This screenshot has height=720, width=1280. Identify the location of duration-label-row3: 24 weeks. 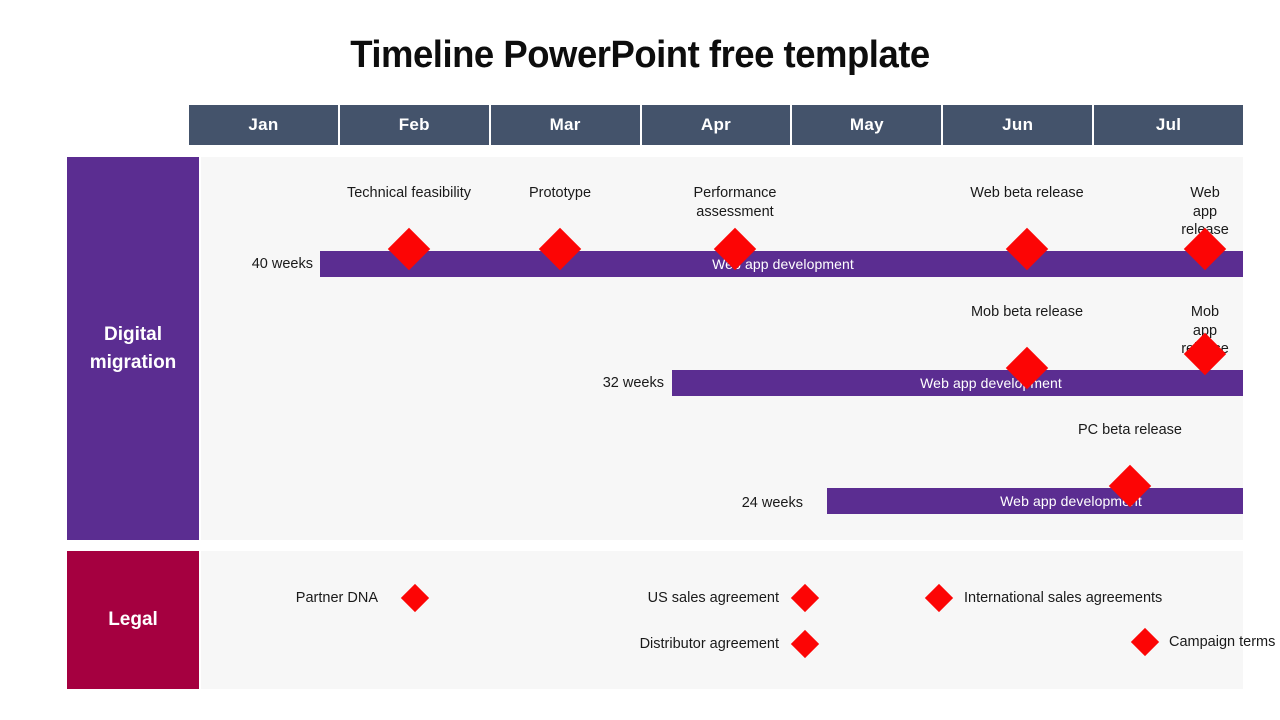
(772, 503).